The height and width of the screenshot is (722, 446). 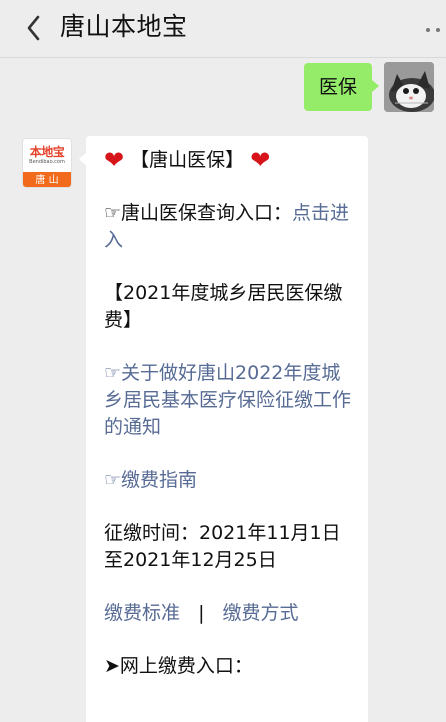 What do you see at coordinates (222, 546) in the screenshot?
I see `collection-time: 征缴时间：2021年11月1日至2021年12月25日` at bounding box center [222, 546].